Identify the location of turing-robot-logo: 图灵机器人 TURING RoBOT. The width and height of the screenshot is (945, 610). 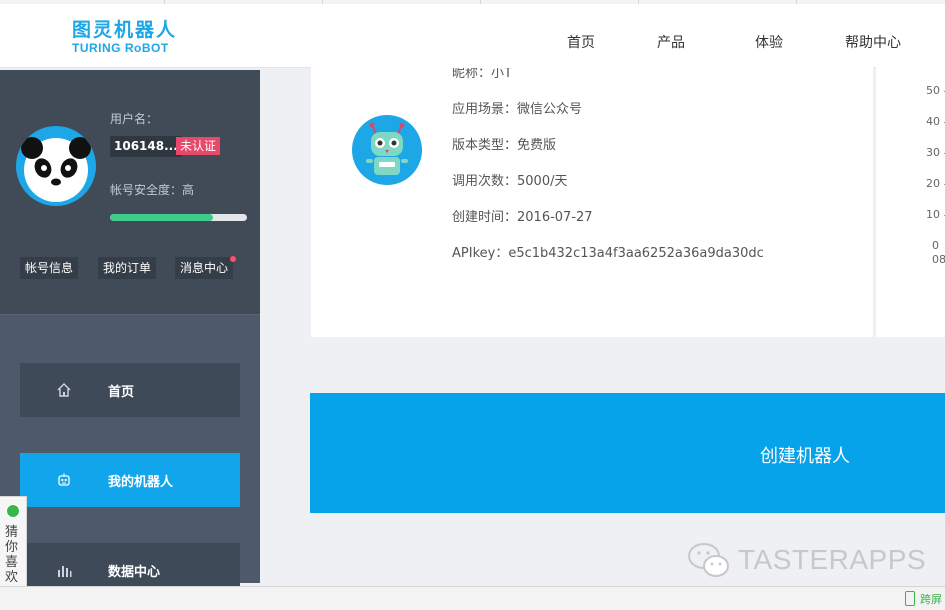
(124, 37).